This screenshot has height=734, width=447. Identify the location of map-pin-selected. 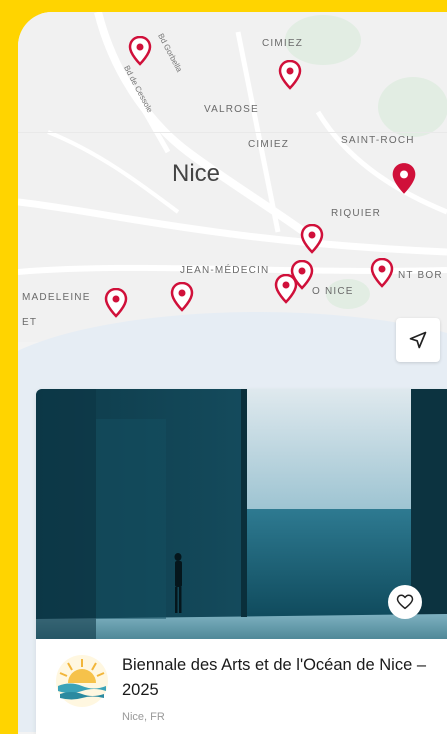
(404, 179).